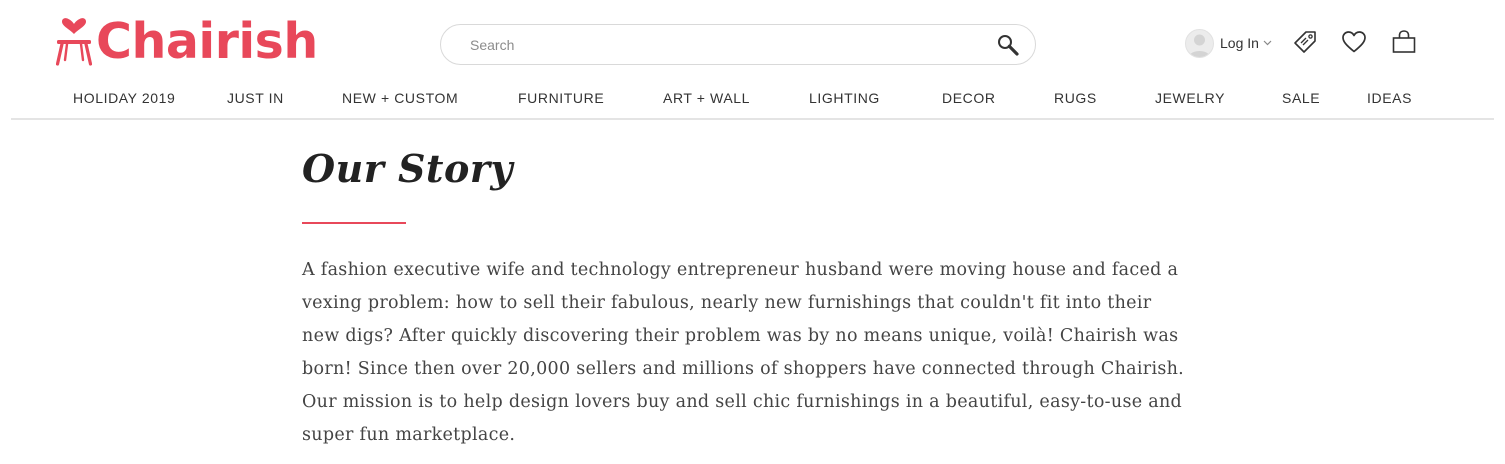  I want to click on nav-item-decor: DECOR, so click(969, 98).